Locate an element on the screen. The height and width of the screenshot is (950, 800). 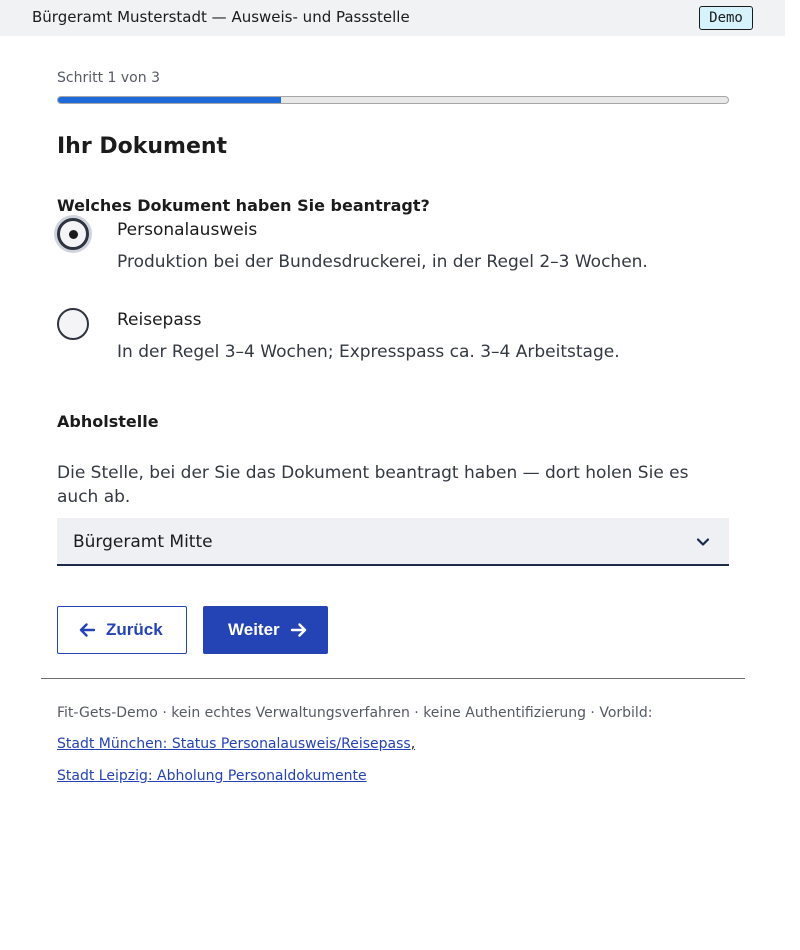
arrow-left-icon is located at coordinates (87, 630).